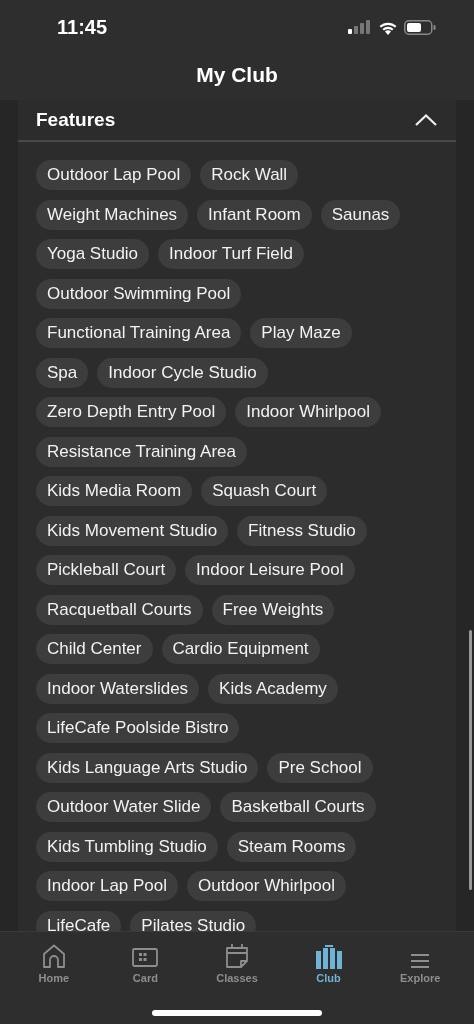 The width and height of the screenshot is (474, 1024). What do you see at coordinates (320, 767) in the screenshot?
I see `feature-tag: Pre School` at bounding box center [320, 767].